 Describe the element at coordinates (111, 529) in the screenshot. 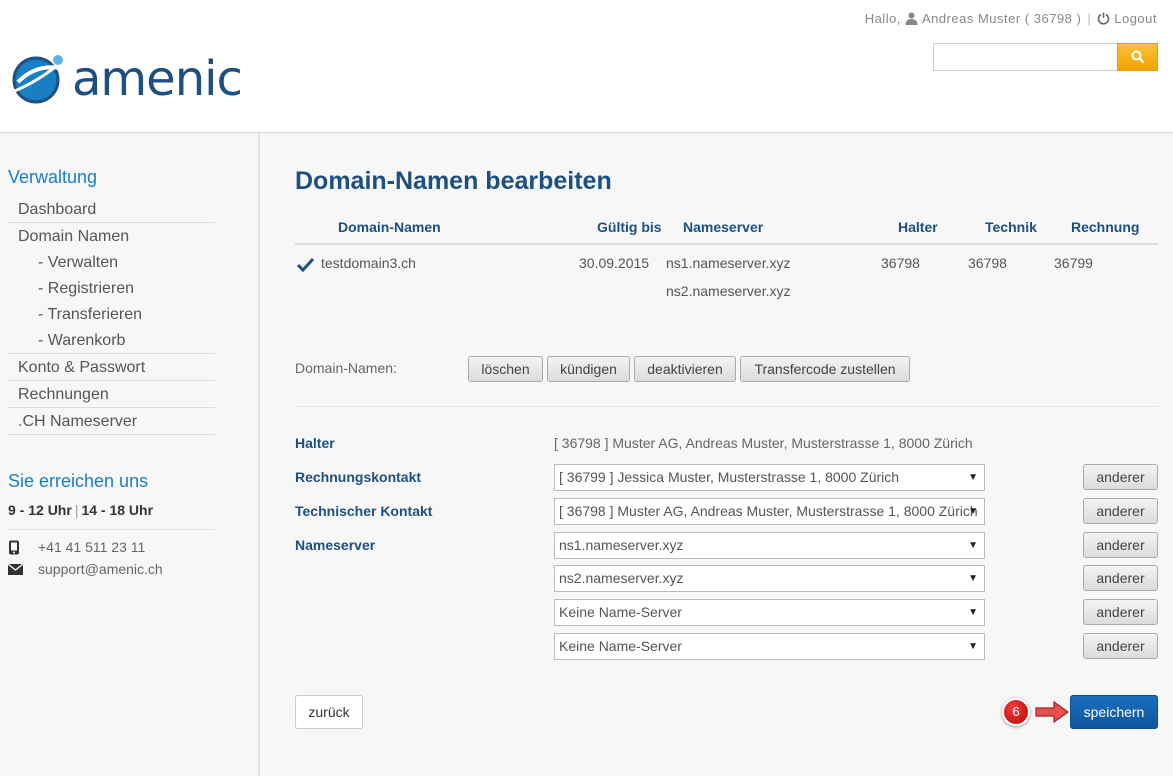

I see `contact-divider` at that location.